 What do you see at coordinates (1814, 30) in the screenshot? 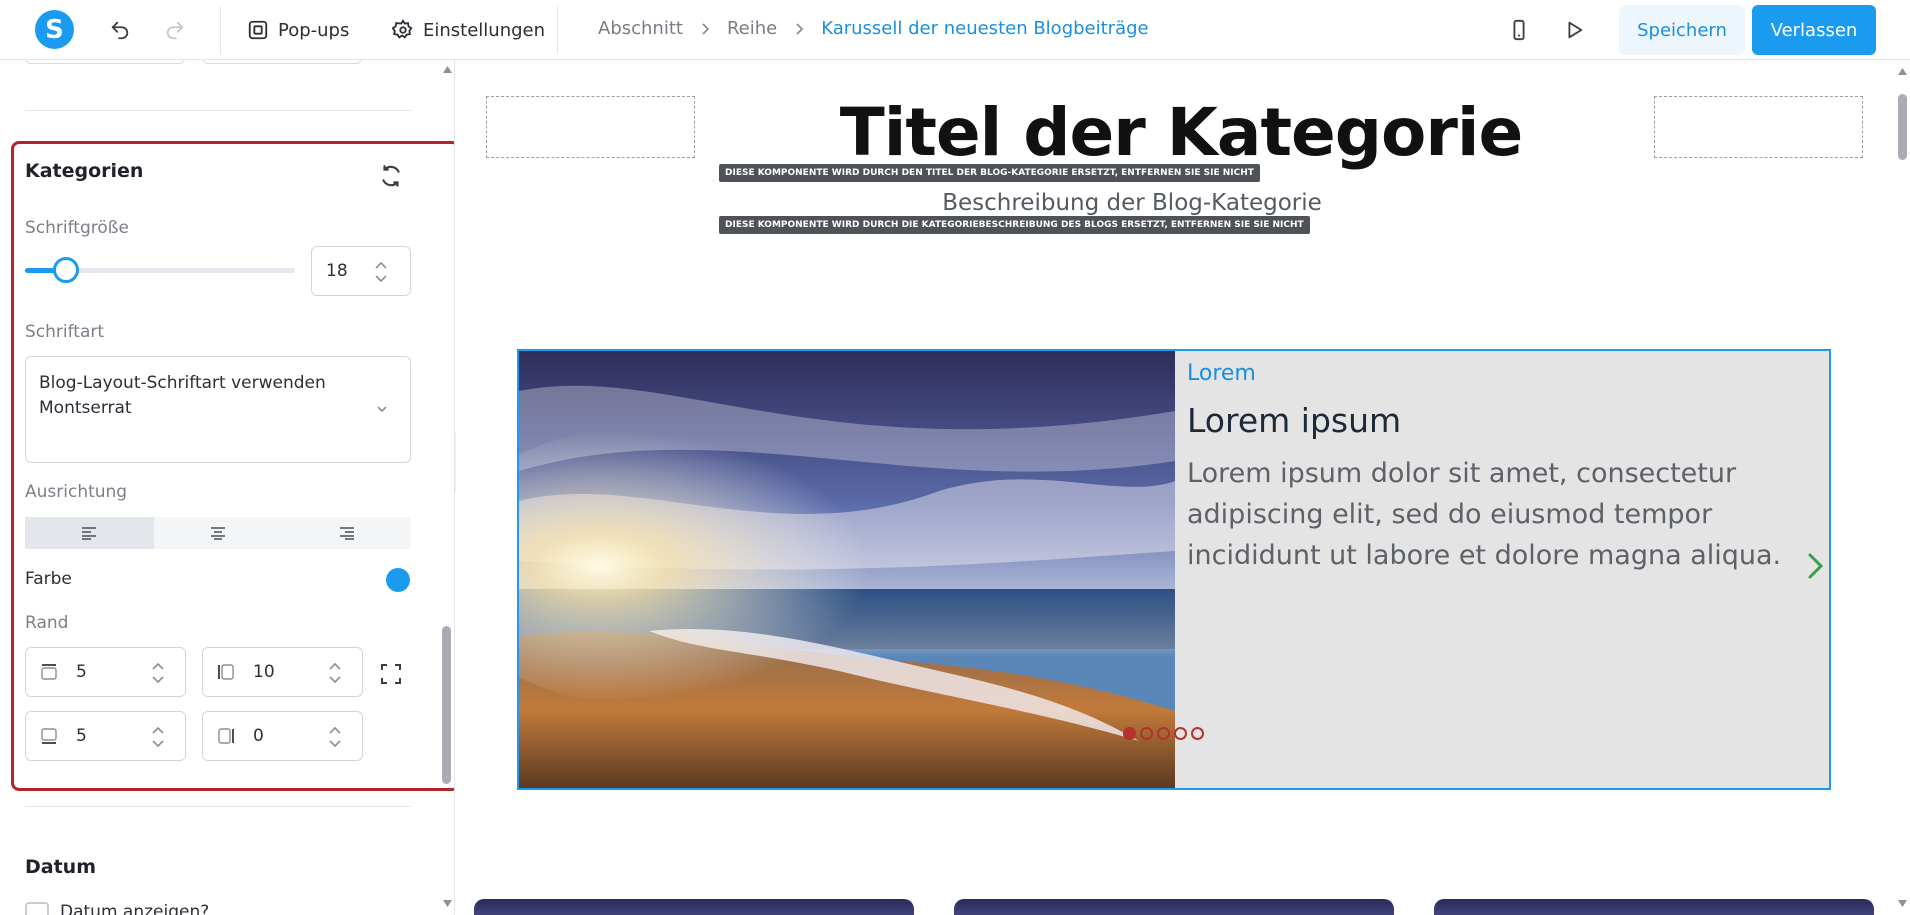
I see `exit-button: Verlassen` at bounding box center [1814, 30].